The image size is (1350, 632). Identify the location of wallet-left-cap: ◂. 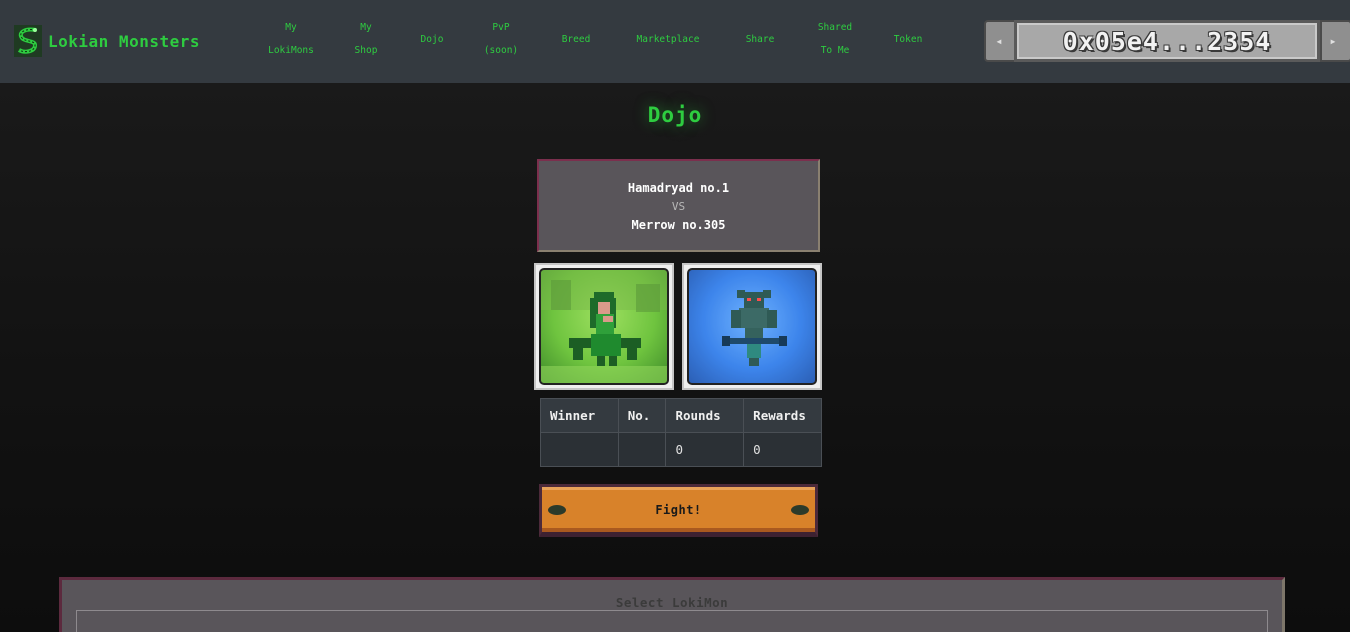
(1000, 41).